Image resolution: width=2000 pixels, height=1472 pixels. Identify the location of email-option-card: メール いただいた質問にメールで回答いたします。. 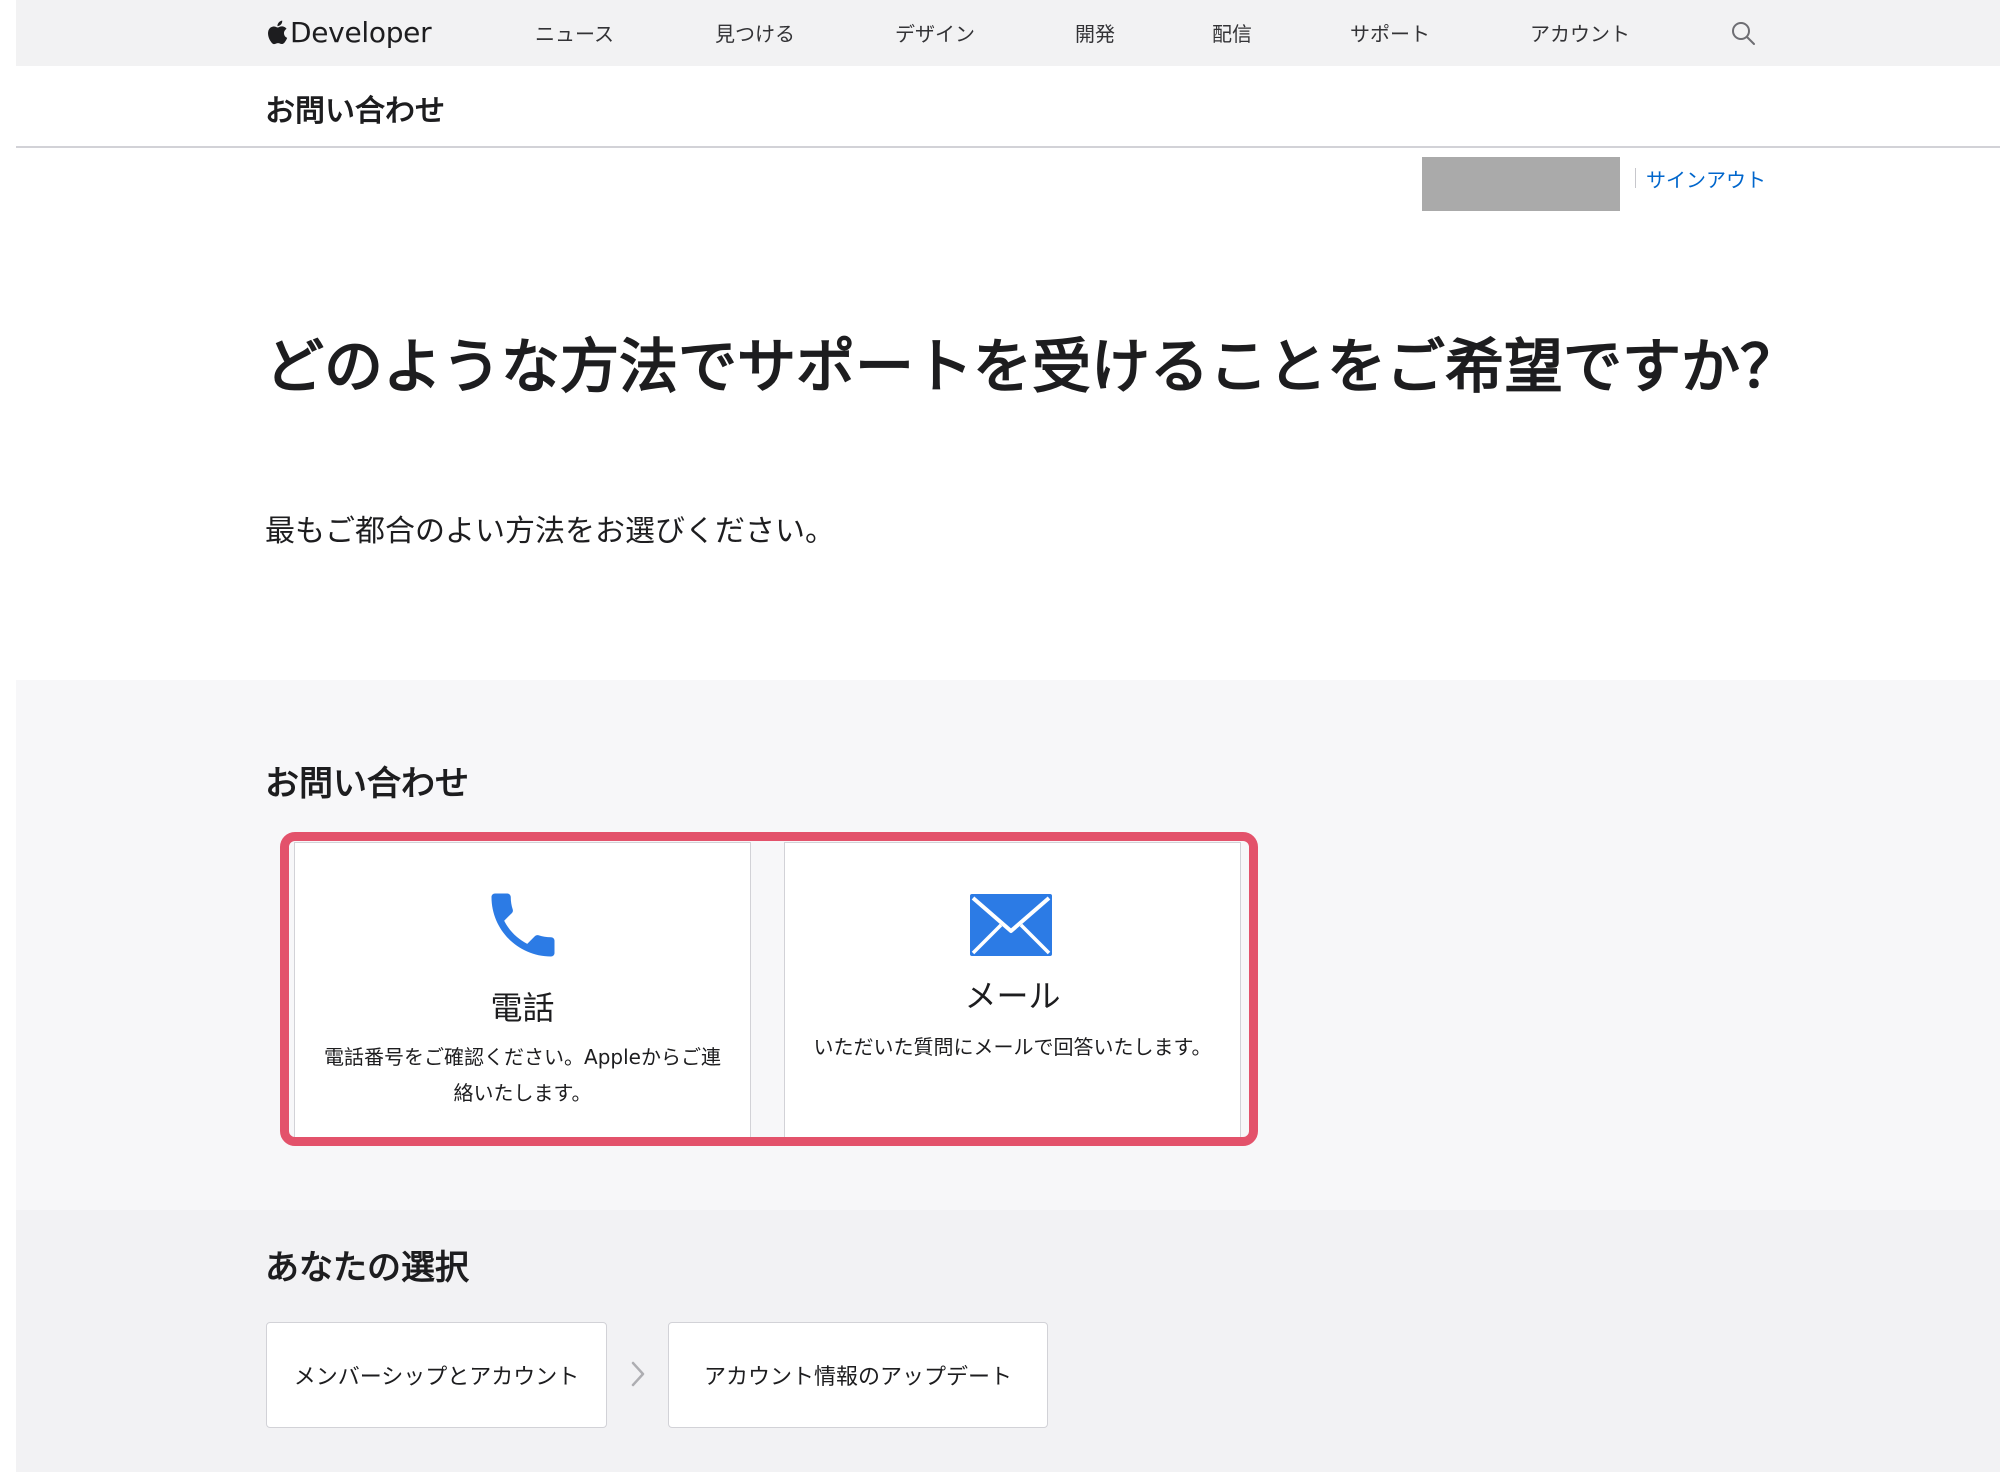
(1012, 992).